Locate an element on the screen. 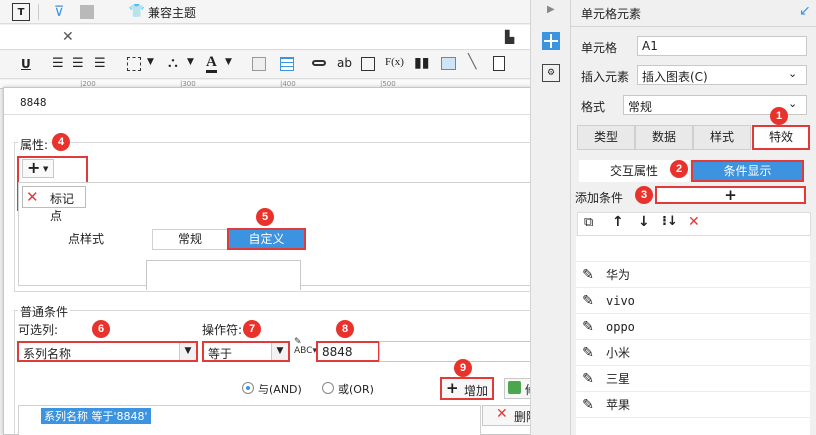 The image size is (816, 435). condition-item: 系列名称 等于'8848' is located at coordinates (96, 416).